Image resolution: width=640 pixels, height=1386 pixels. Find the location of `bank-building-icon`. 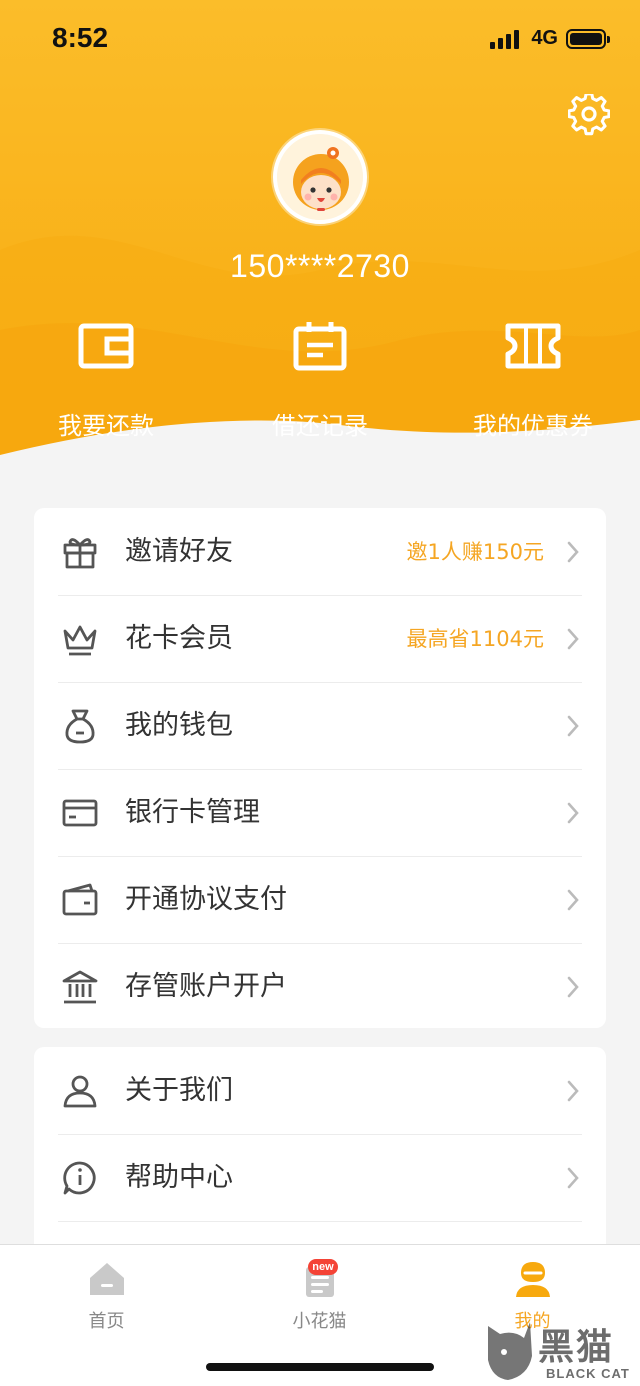

bank-building-icon is located at coordinates (80, 987).